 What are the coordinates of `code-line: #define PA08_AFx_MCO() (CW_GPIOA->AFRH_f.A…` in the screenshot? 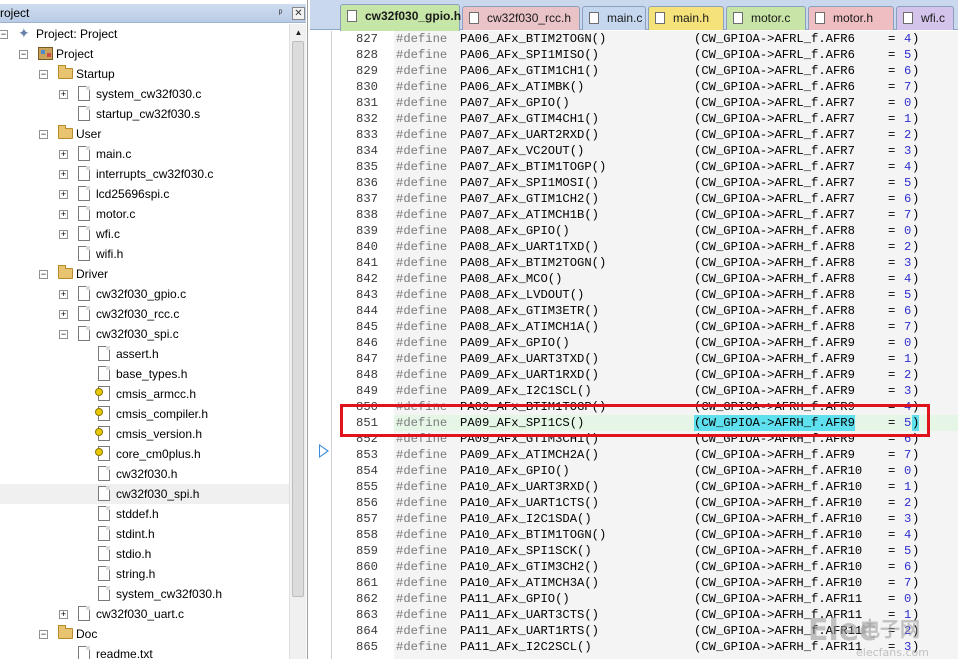 It's located at (676, 279).